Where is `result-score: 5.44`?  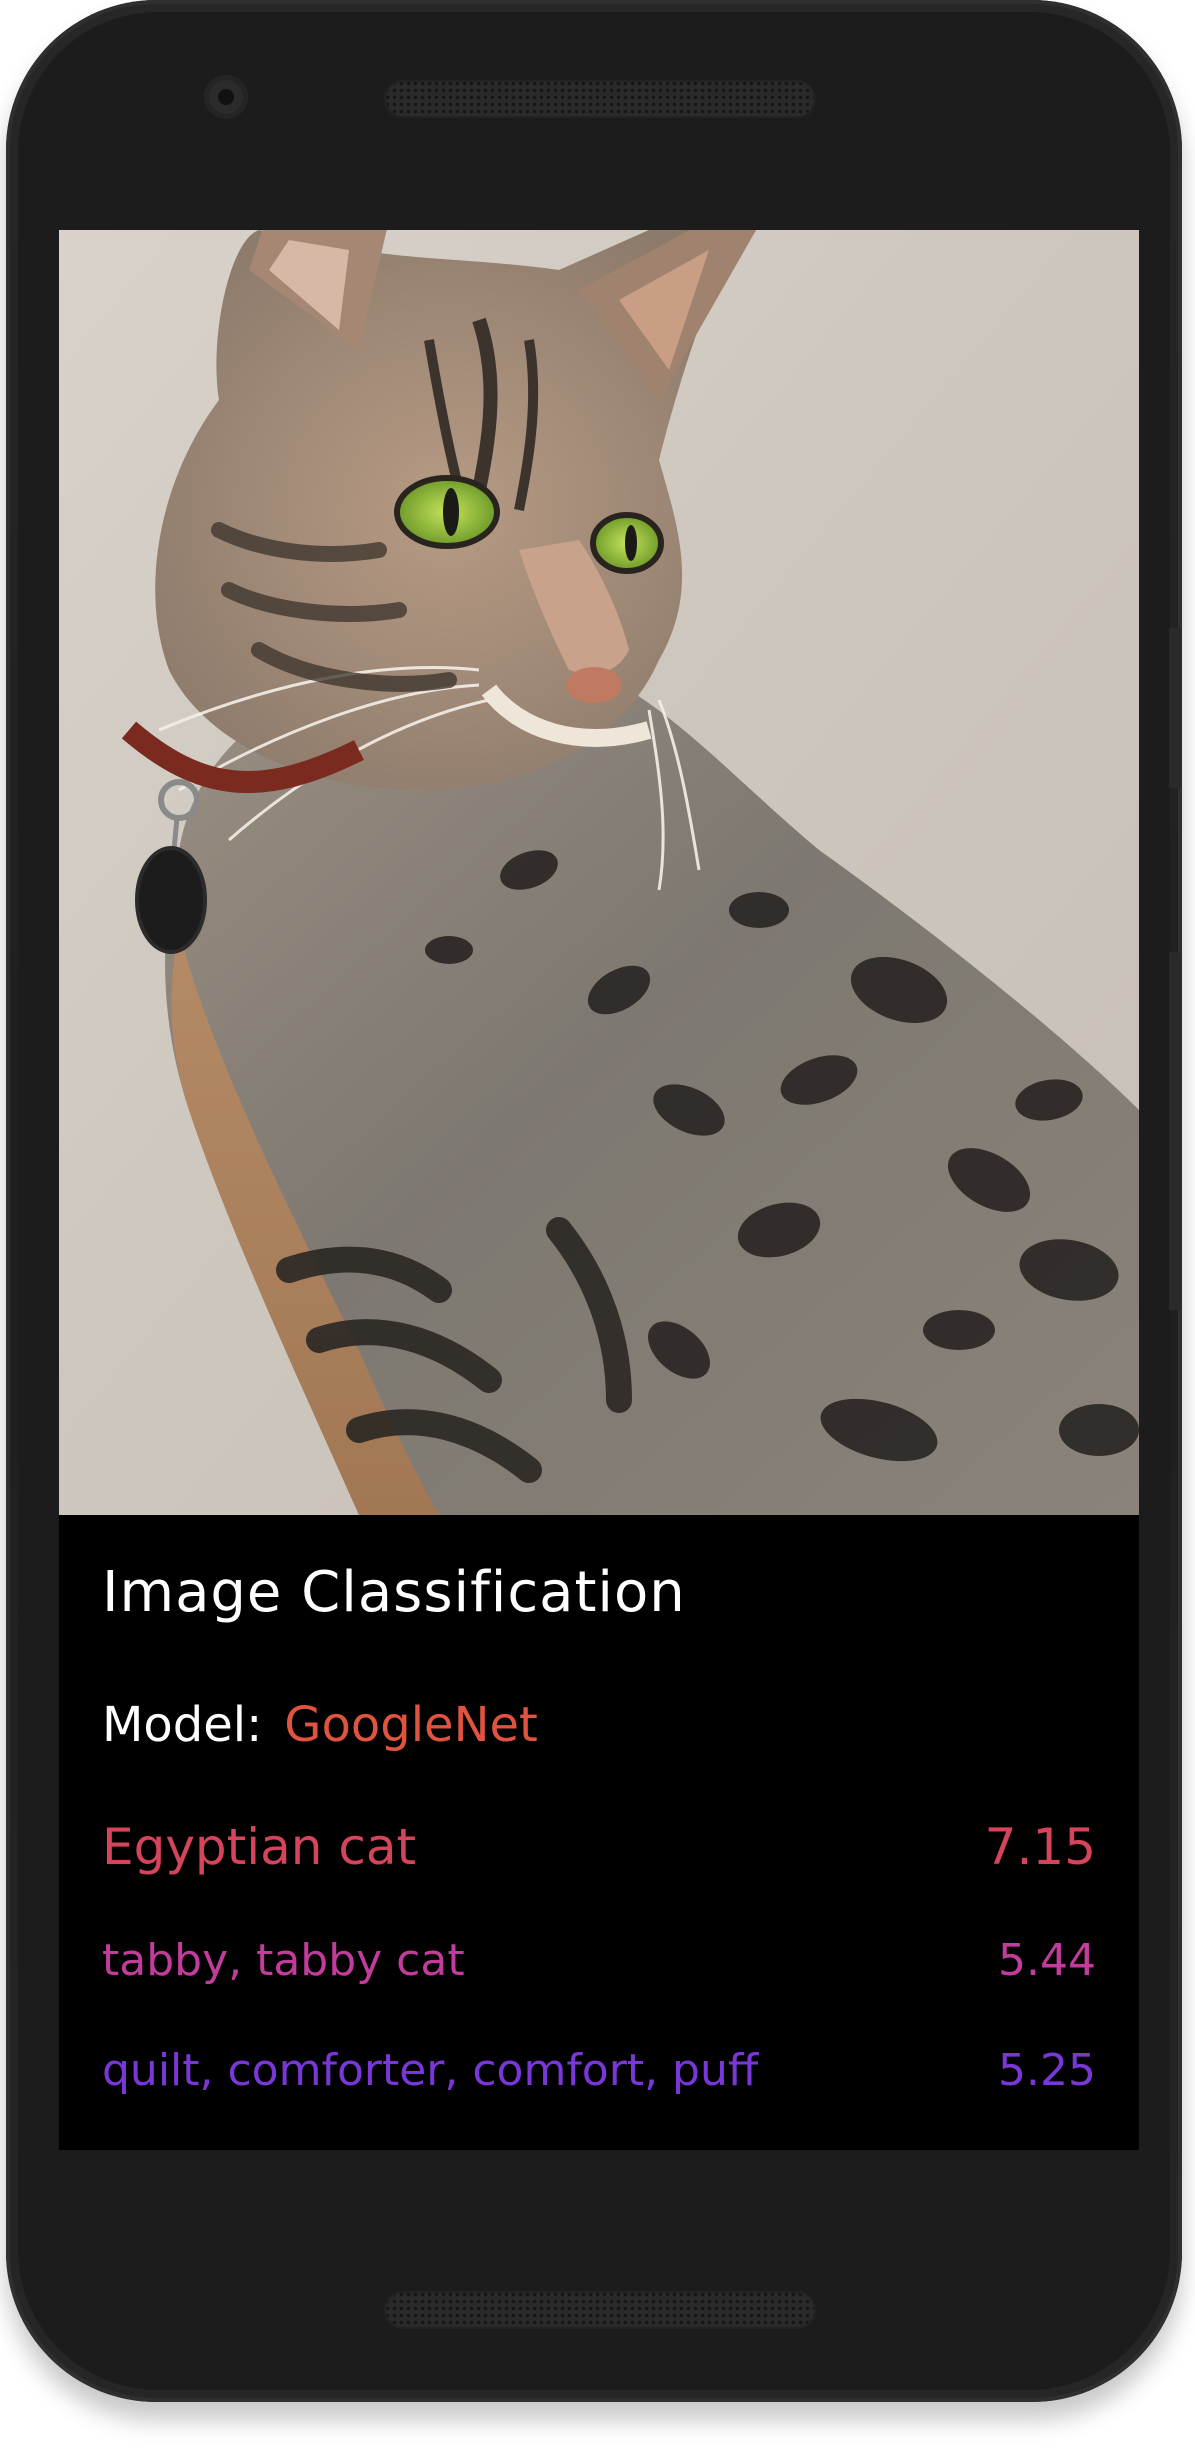 result-score: 5.44 is located at coordinates (1047, 1960).